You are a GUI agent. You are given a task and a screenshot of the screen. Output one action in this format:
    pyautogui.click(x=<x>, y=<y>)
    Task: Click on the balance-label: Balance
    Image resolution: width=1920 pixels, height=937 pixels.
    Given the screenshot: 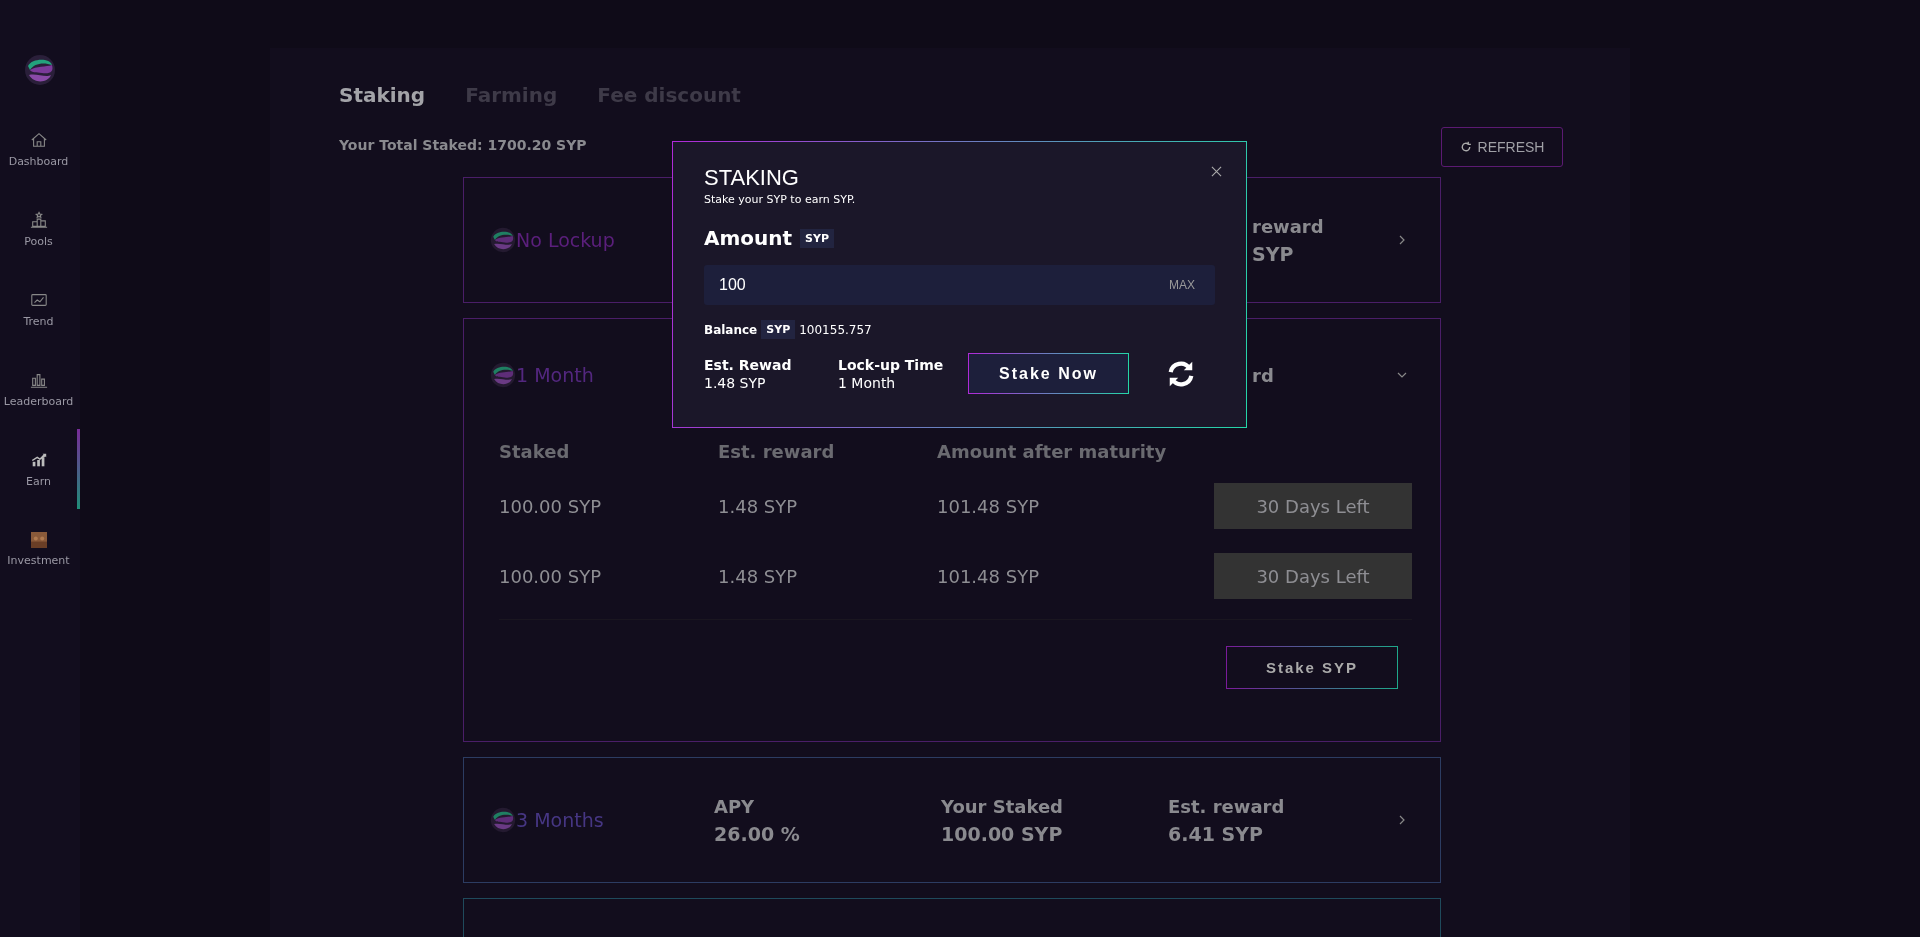 What is the action you would take?
    pyautogui.click(x=731, y=329)
    